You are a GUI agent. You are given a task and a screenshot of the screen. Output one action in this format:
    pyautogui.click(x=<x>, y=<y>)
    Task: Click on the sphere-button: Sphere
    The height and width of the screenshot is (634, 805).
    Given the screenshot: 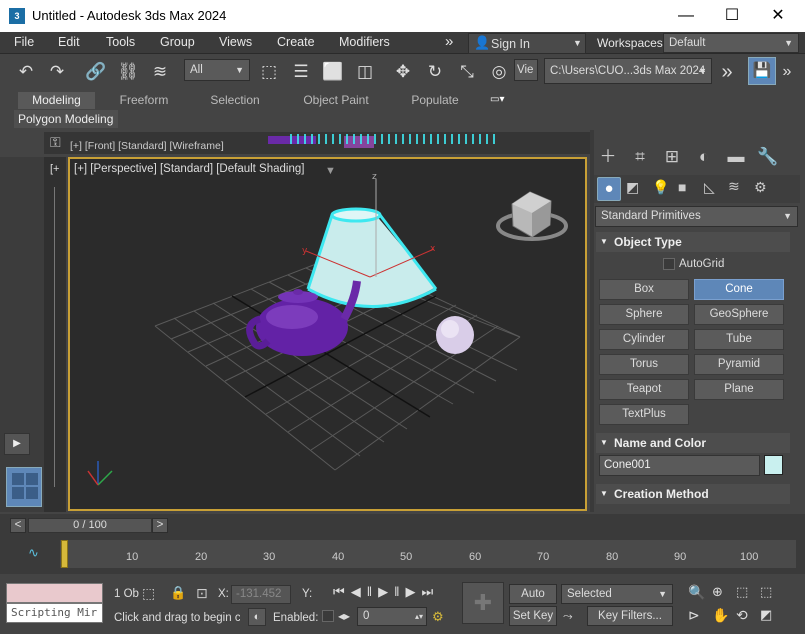 What is the action you would take?
    pyautogui.click(x=644, y=314)
    